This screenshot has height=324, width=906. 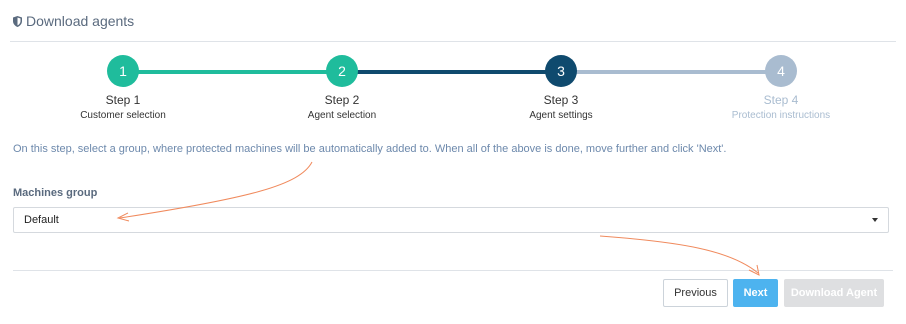 What do you see at coordinates (342, 100) in the screenshot?
I see `step-2-title: Step 2` at bounding box center [342, 100].